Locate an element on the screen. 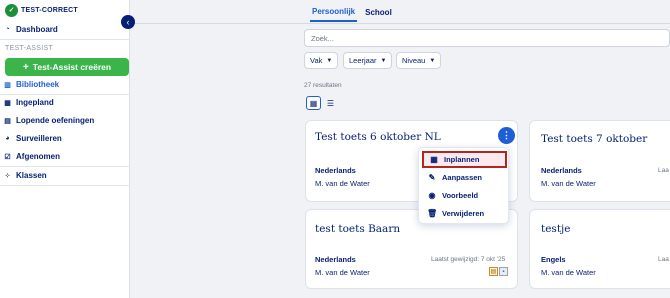 The image size is (670, 298). sidebar-item-label: Surveilleren is located at coordinates (39, 138).